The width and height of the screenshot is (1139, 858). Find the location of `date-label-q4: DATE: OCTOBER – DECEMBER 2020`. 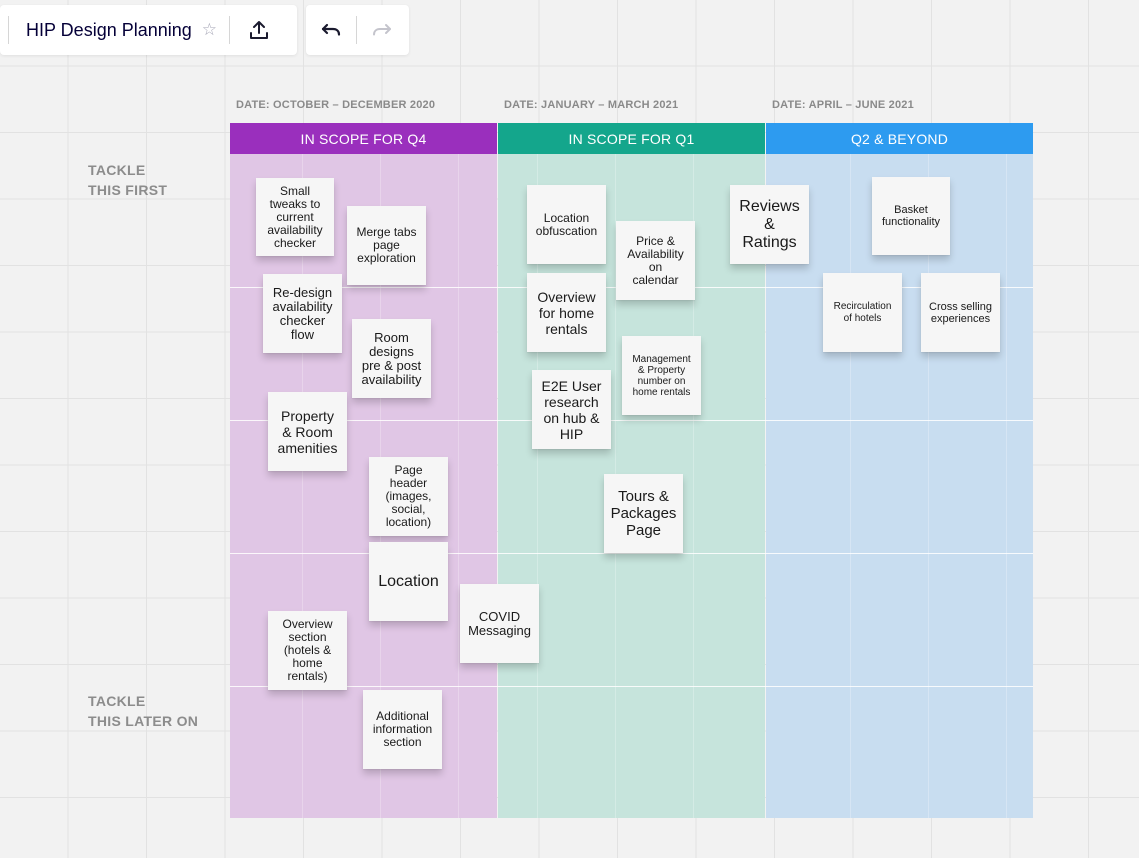

date-label-q4: DATE: OCTOBER – DECEMBER 2020 is located at coordinates (336, 105).